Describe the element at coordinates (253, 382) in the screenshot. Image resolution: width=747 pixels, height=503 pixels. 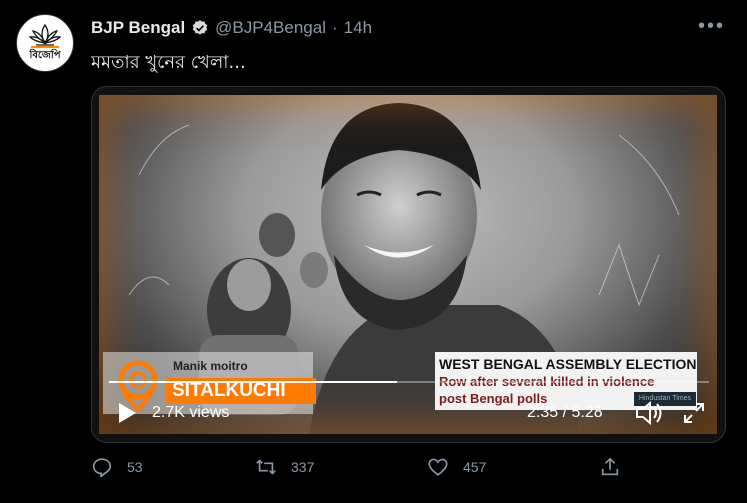
I see `progress-fill` at that location.